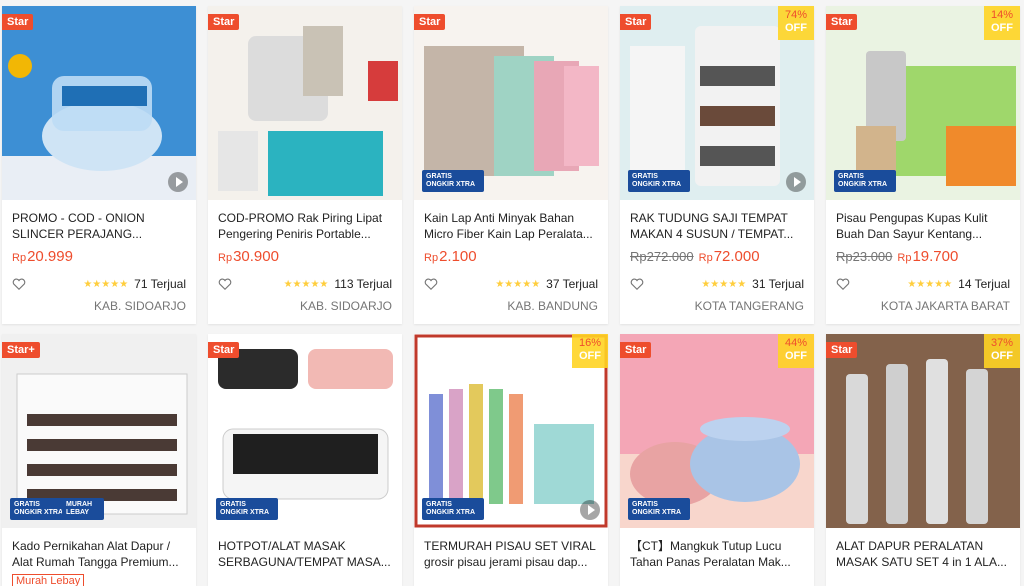  Describe the element at coordinates (99, 258) in the screenshot. I see `price-row: Rp20.999` at that location.